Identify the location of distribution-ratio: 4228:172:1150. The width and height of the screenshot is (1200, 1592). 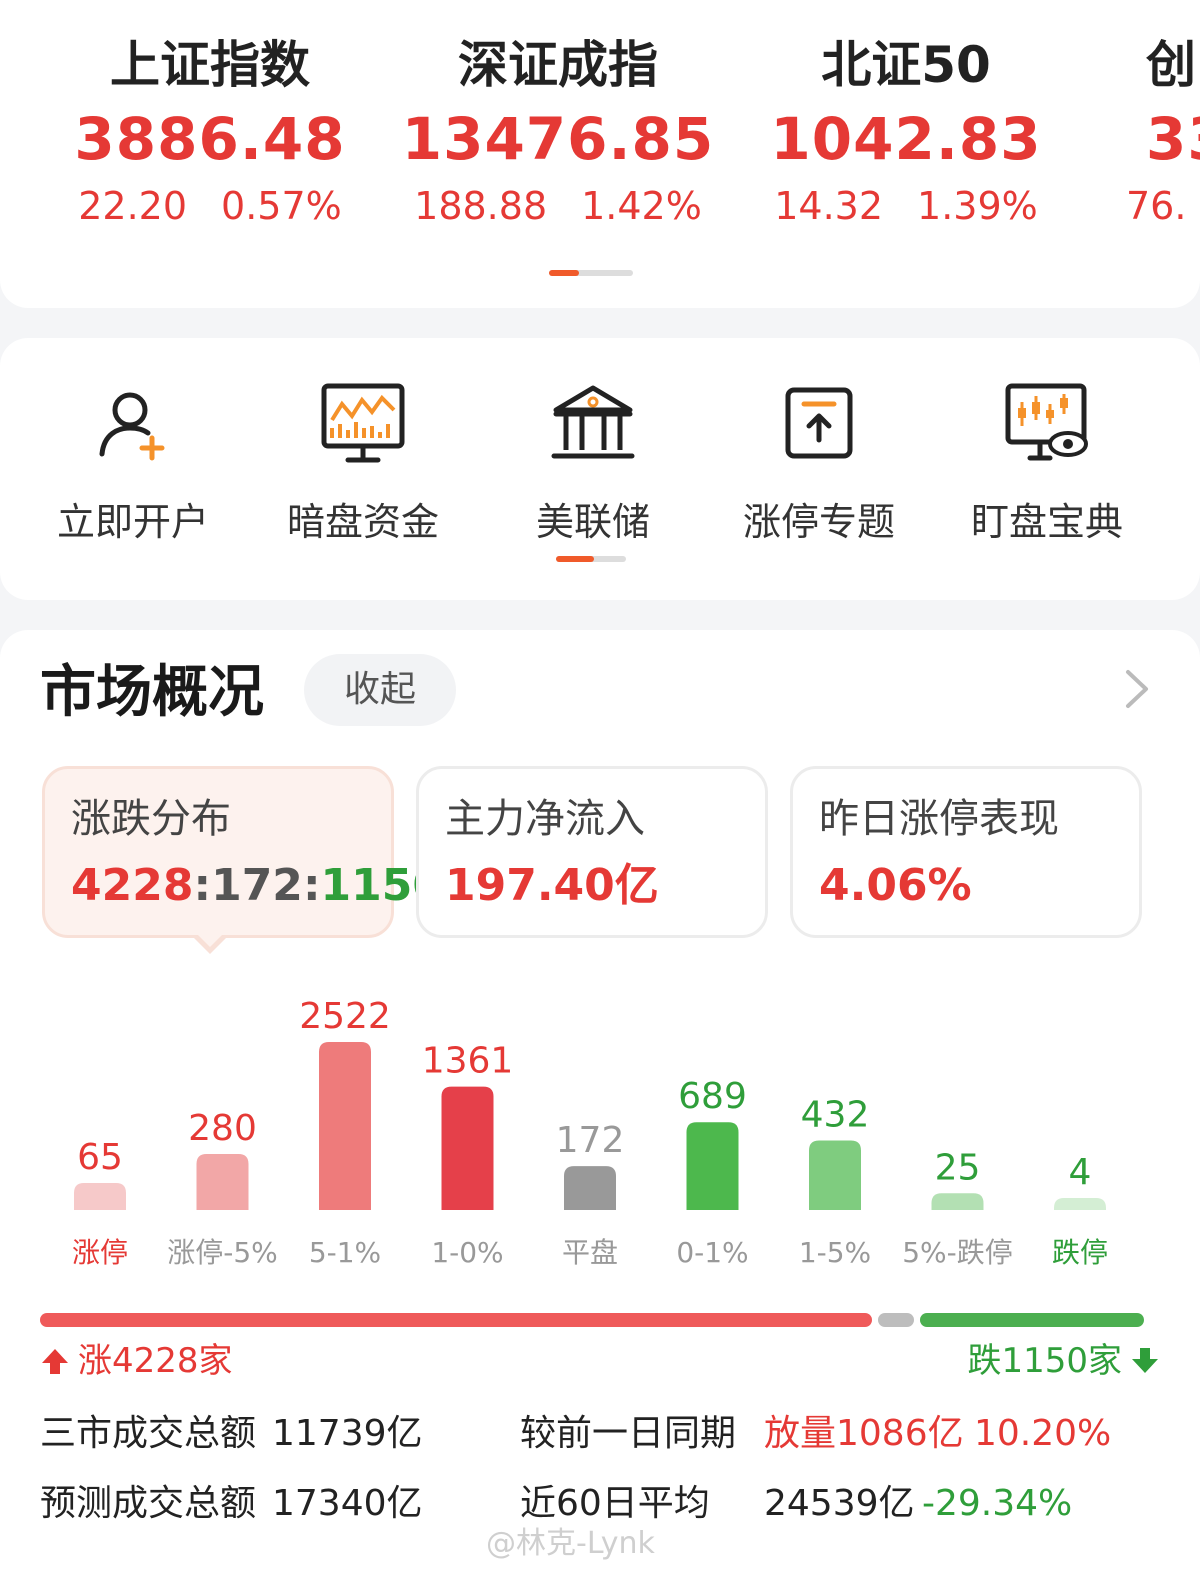
(257, 886).